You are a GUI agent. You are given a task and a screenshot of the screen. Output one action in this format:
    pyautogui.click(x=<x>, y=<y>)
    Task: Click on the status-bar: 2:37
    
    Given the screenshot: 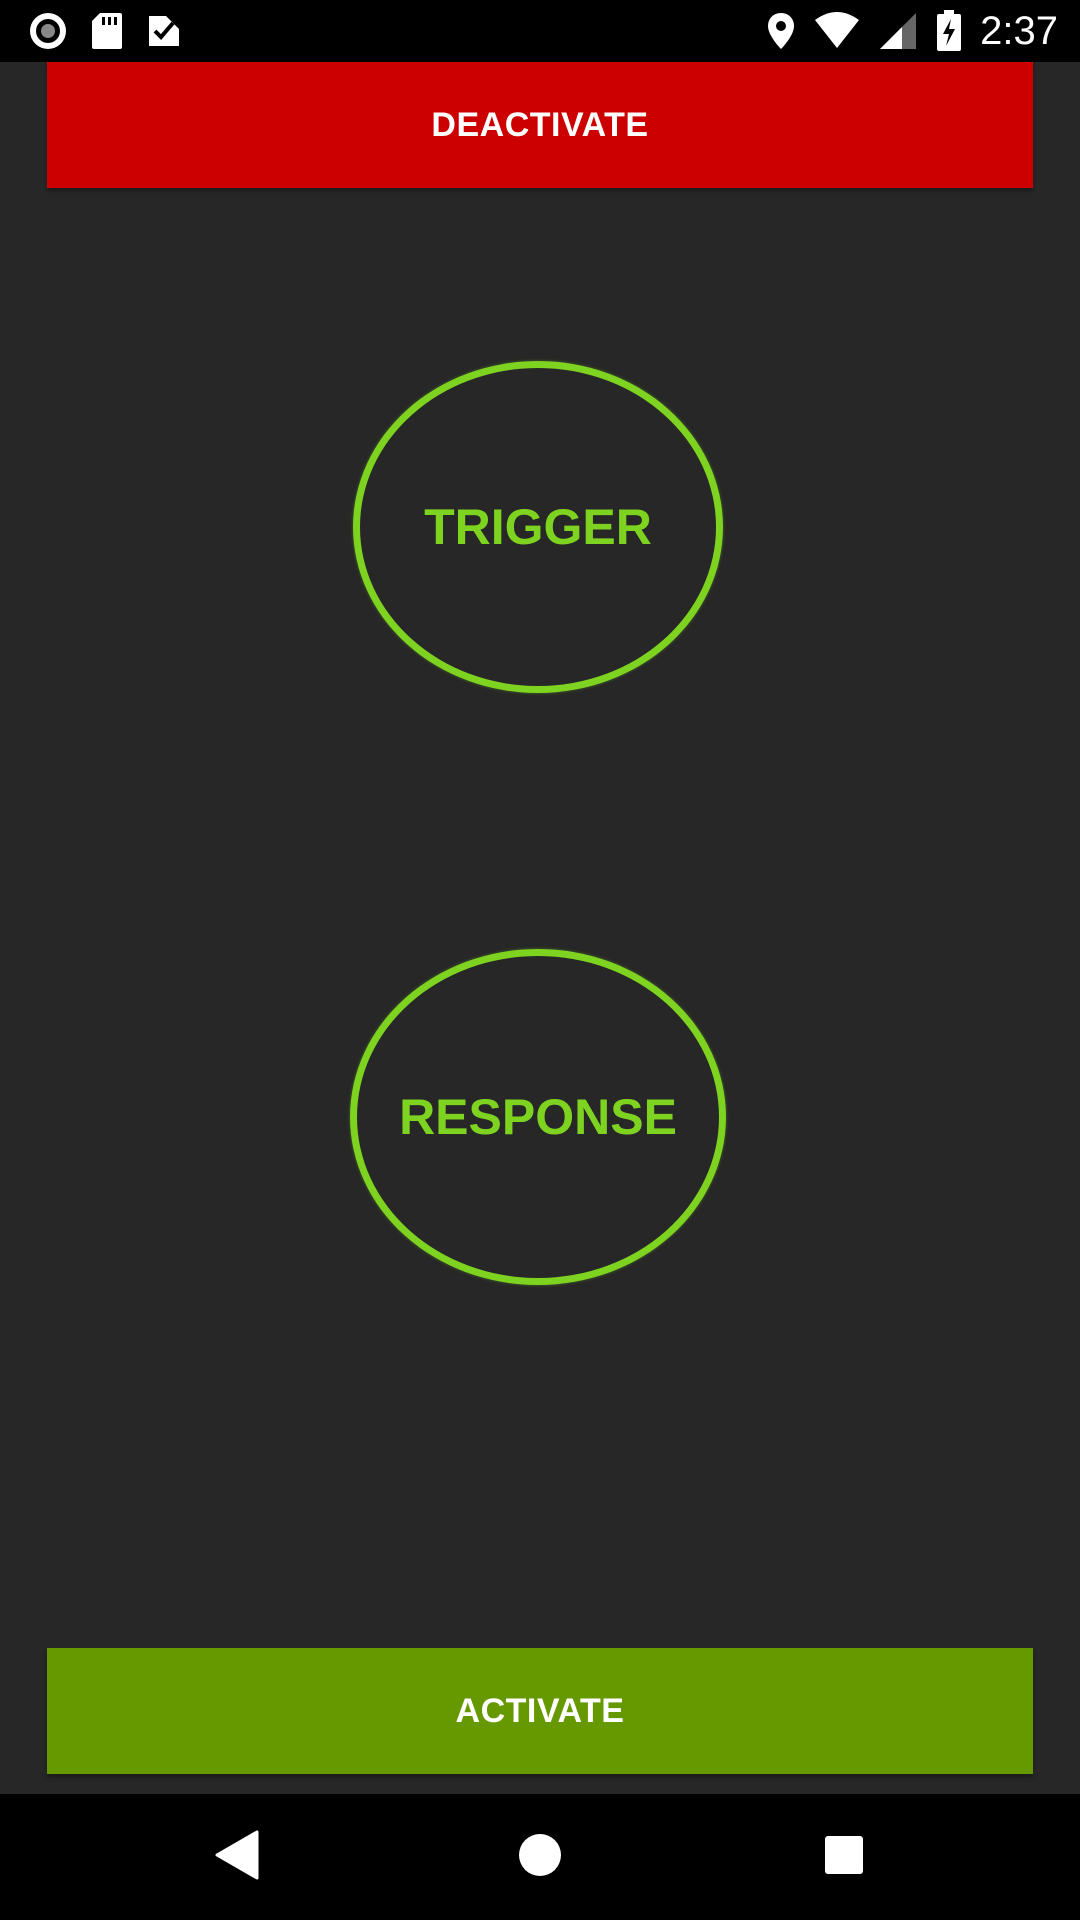 What is the action you would take?
    pyautogui.click(x=540, y=31)
    